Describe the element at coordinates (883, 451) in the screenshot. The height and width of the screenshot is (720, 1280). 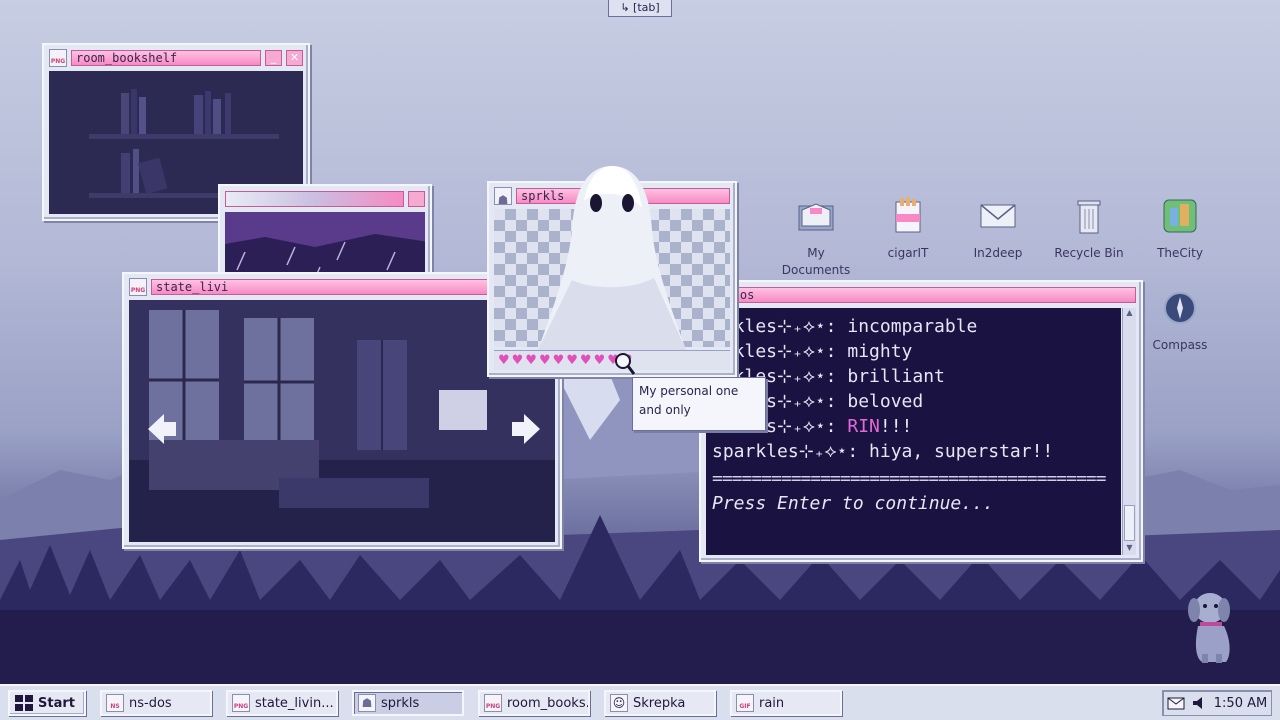
I see `terminal-line: sparkles⊹₊⟡⋆: hiya, superstar!!` at that location.